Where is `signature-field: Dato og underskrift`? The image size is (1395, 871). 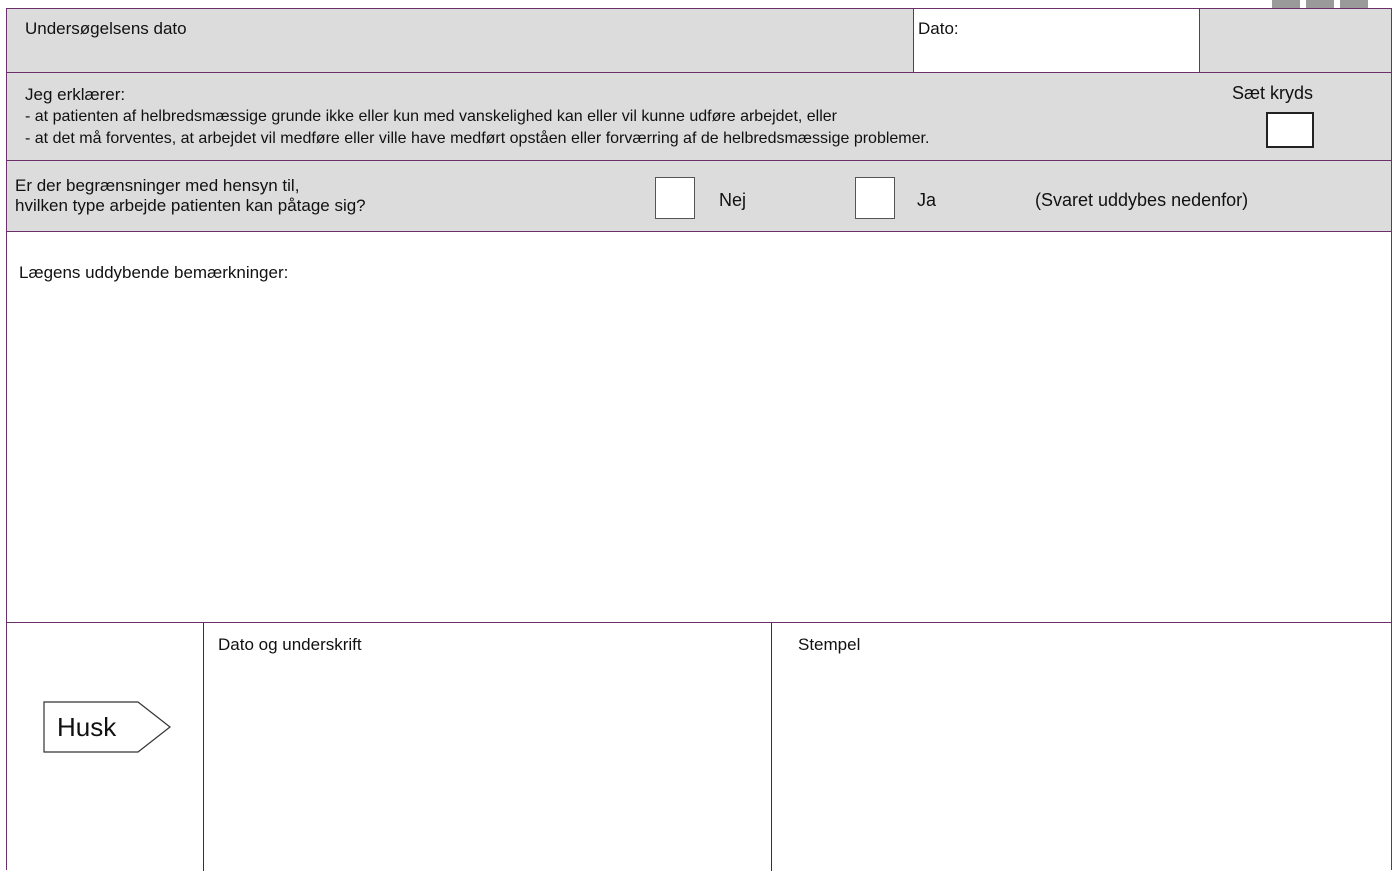
signature-field: Dato og underskrift is located at coordinates (487, 747).